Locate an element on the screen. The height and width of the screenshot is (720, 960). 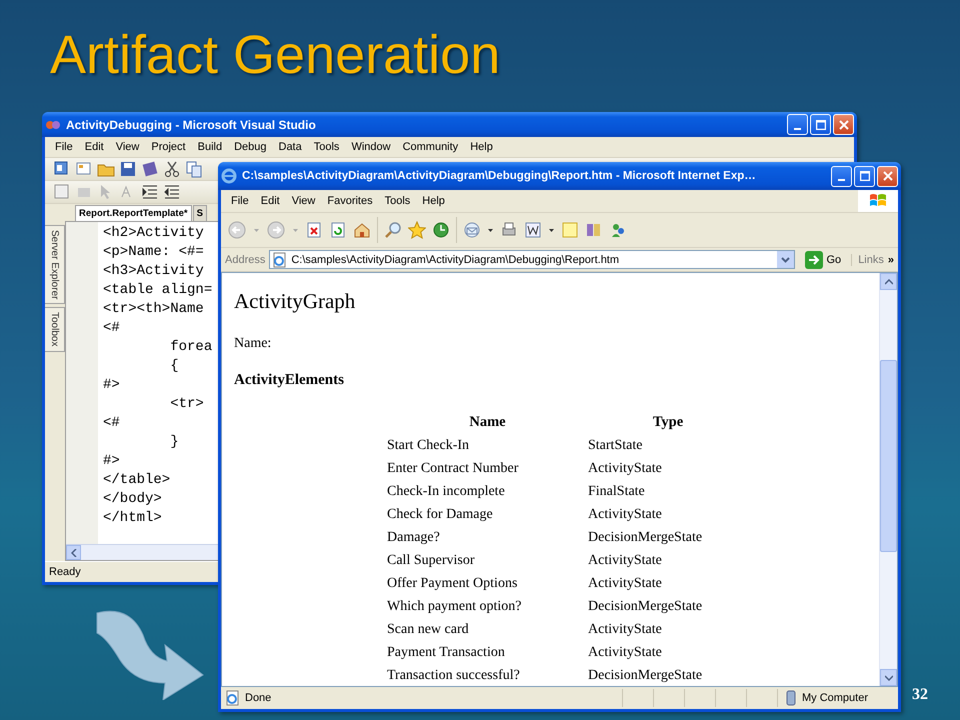
mail-icon is located at coordinates (472, 230).